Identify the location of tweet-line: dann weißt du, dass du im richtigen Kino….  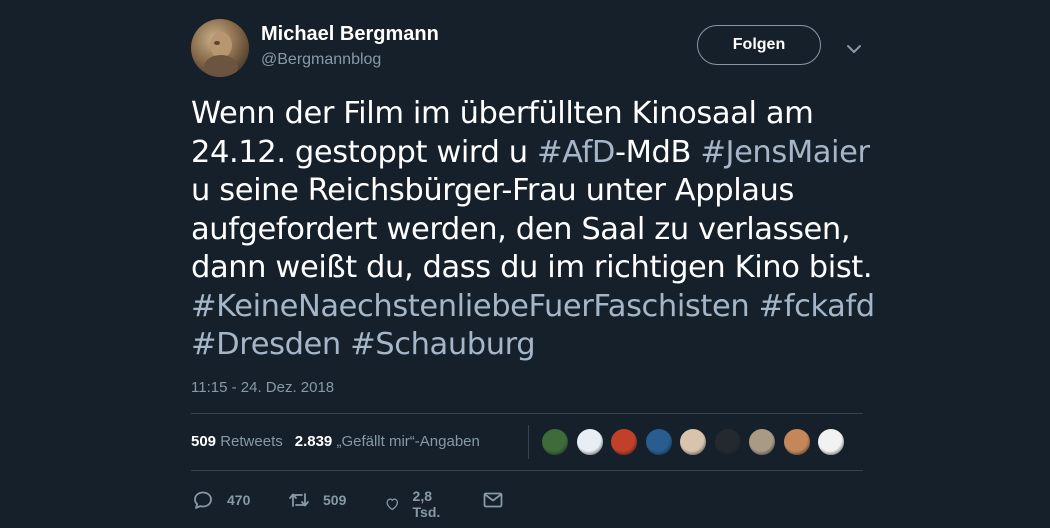
(532, 268).